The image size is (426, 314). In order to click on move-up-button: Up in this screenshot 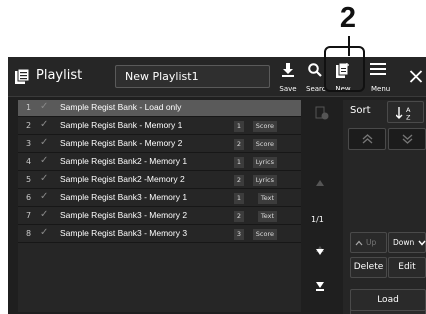, I will do `click(368, 242)`.